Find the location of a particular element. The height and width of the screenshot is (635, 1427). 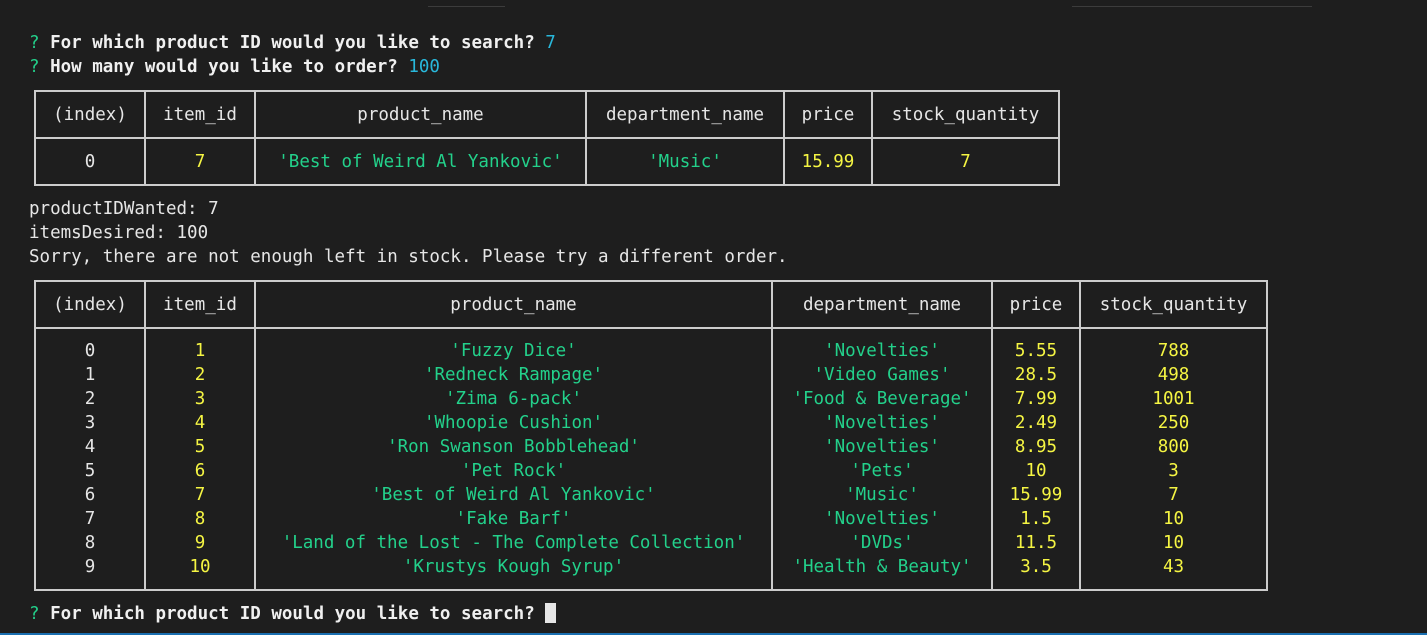

cell-product-name: 'Whoopie Cushion' is located at coordinates (513, 423).